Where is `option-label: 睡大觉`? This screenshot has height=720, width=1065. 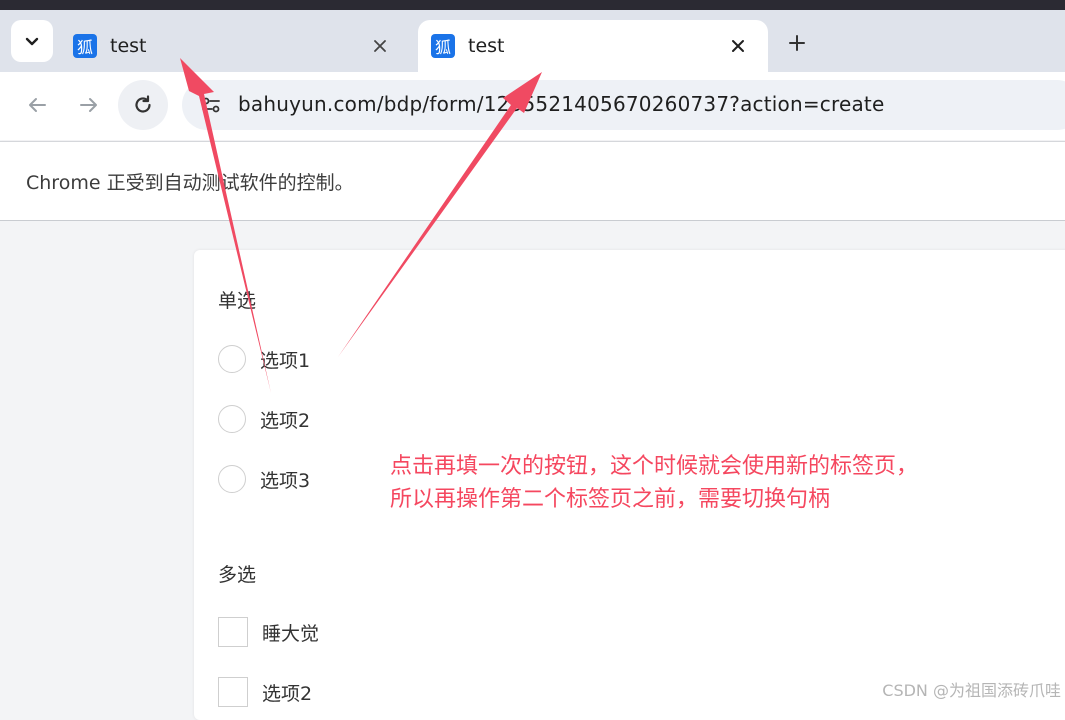 option-label: 睡大觉 is located at coordinates (291, 633).